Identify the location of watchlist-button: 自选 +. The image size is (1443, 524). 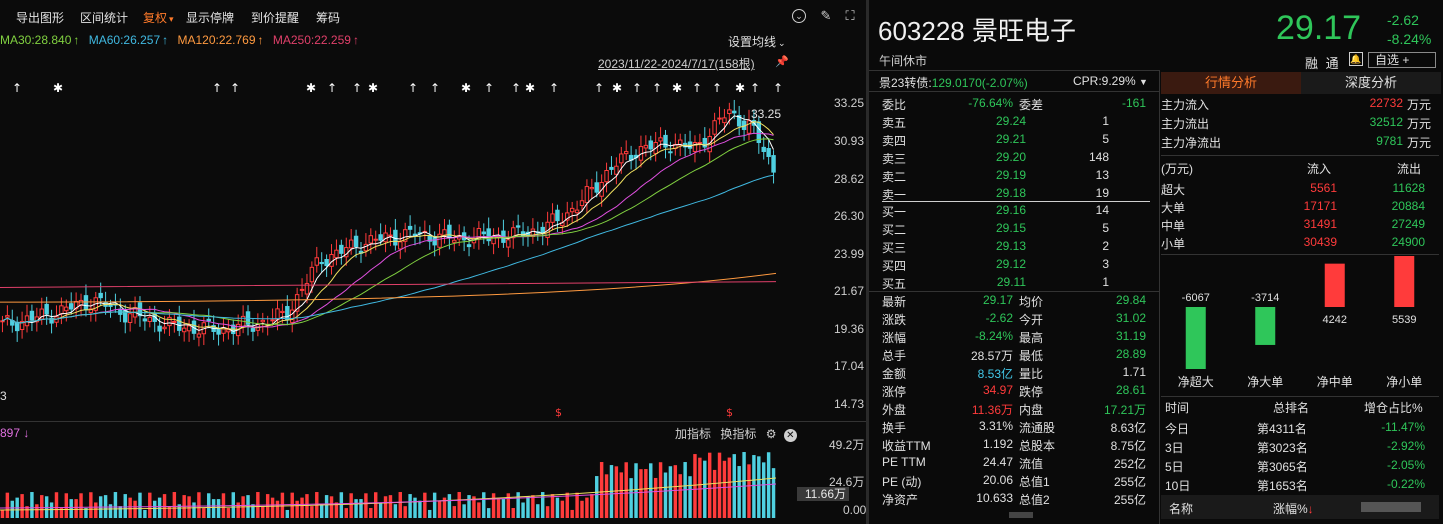
(1402, 60).